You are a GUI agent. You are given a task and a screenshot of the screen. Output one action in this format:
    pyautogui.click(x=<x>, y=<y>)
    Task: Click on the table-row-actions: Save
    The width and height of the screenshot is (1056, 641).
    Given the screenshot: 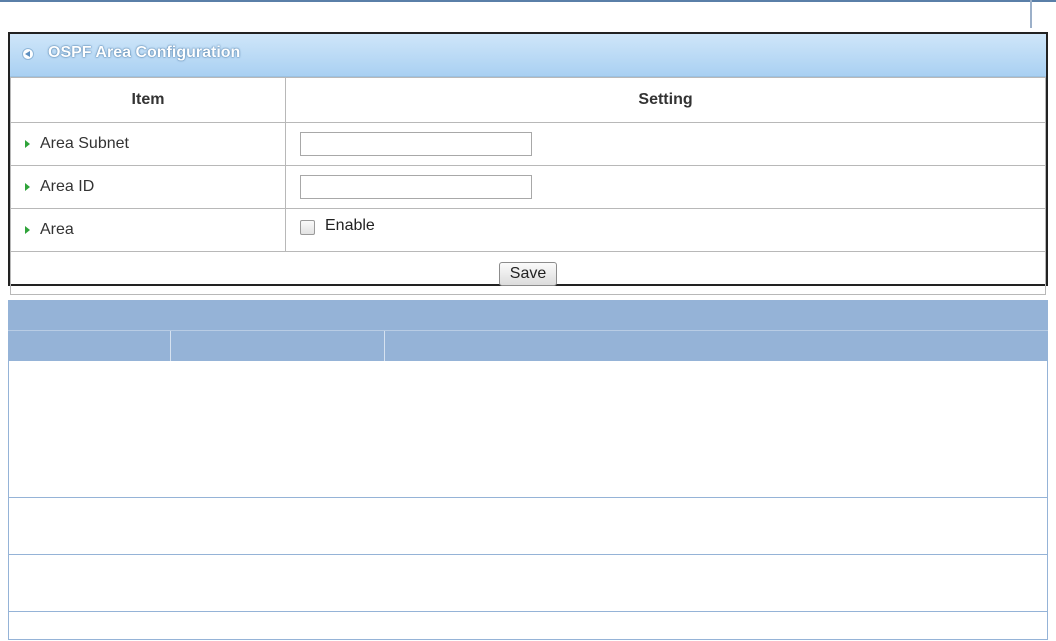 What is the action you would take?
    pyautogui.click(x=528, y=273)
    